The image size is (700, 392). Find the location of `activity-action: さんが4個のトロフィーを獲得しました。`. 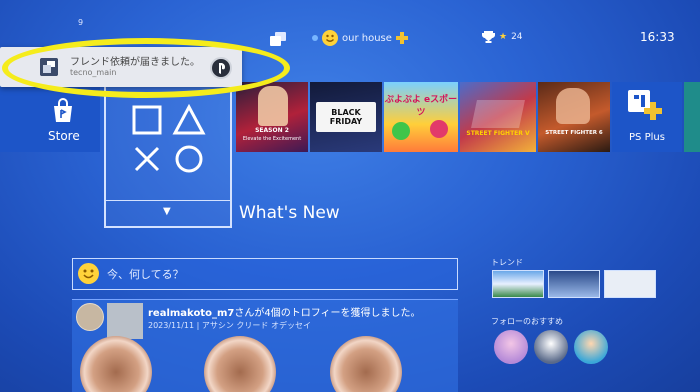

activity-action: さんが4個のトロフィーを獲得しました。 is located at coordinates (327, 313).